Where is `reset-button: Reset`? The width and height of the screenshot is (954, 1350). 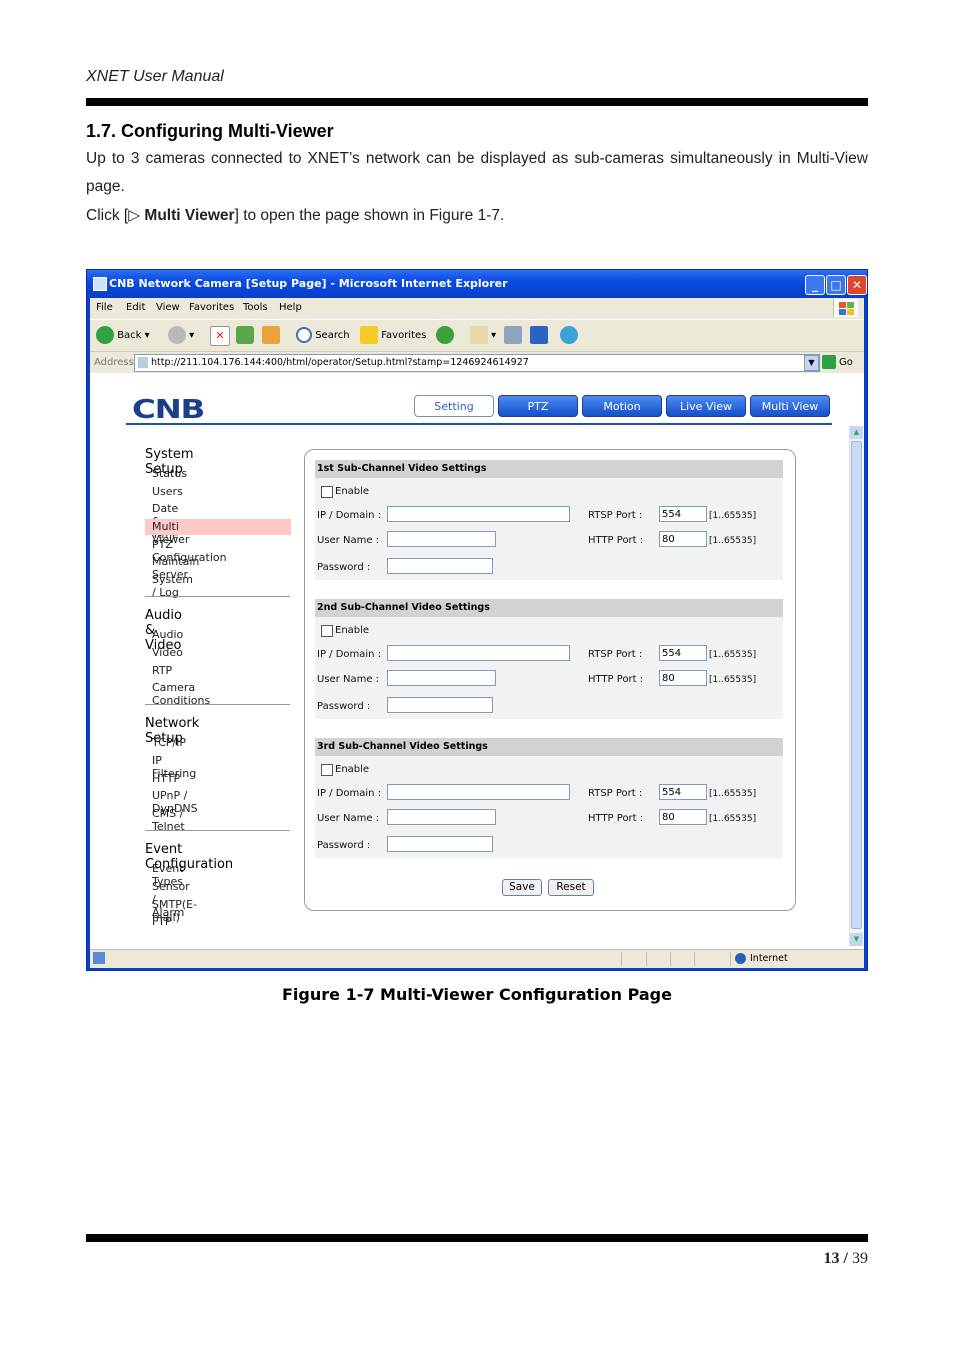 reset-button: Reset is located at coordinates (571, 887).